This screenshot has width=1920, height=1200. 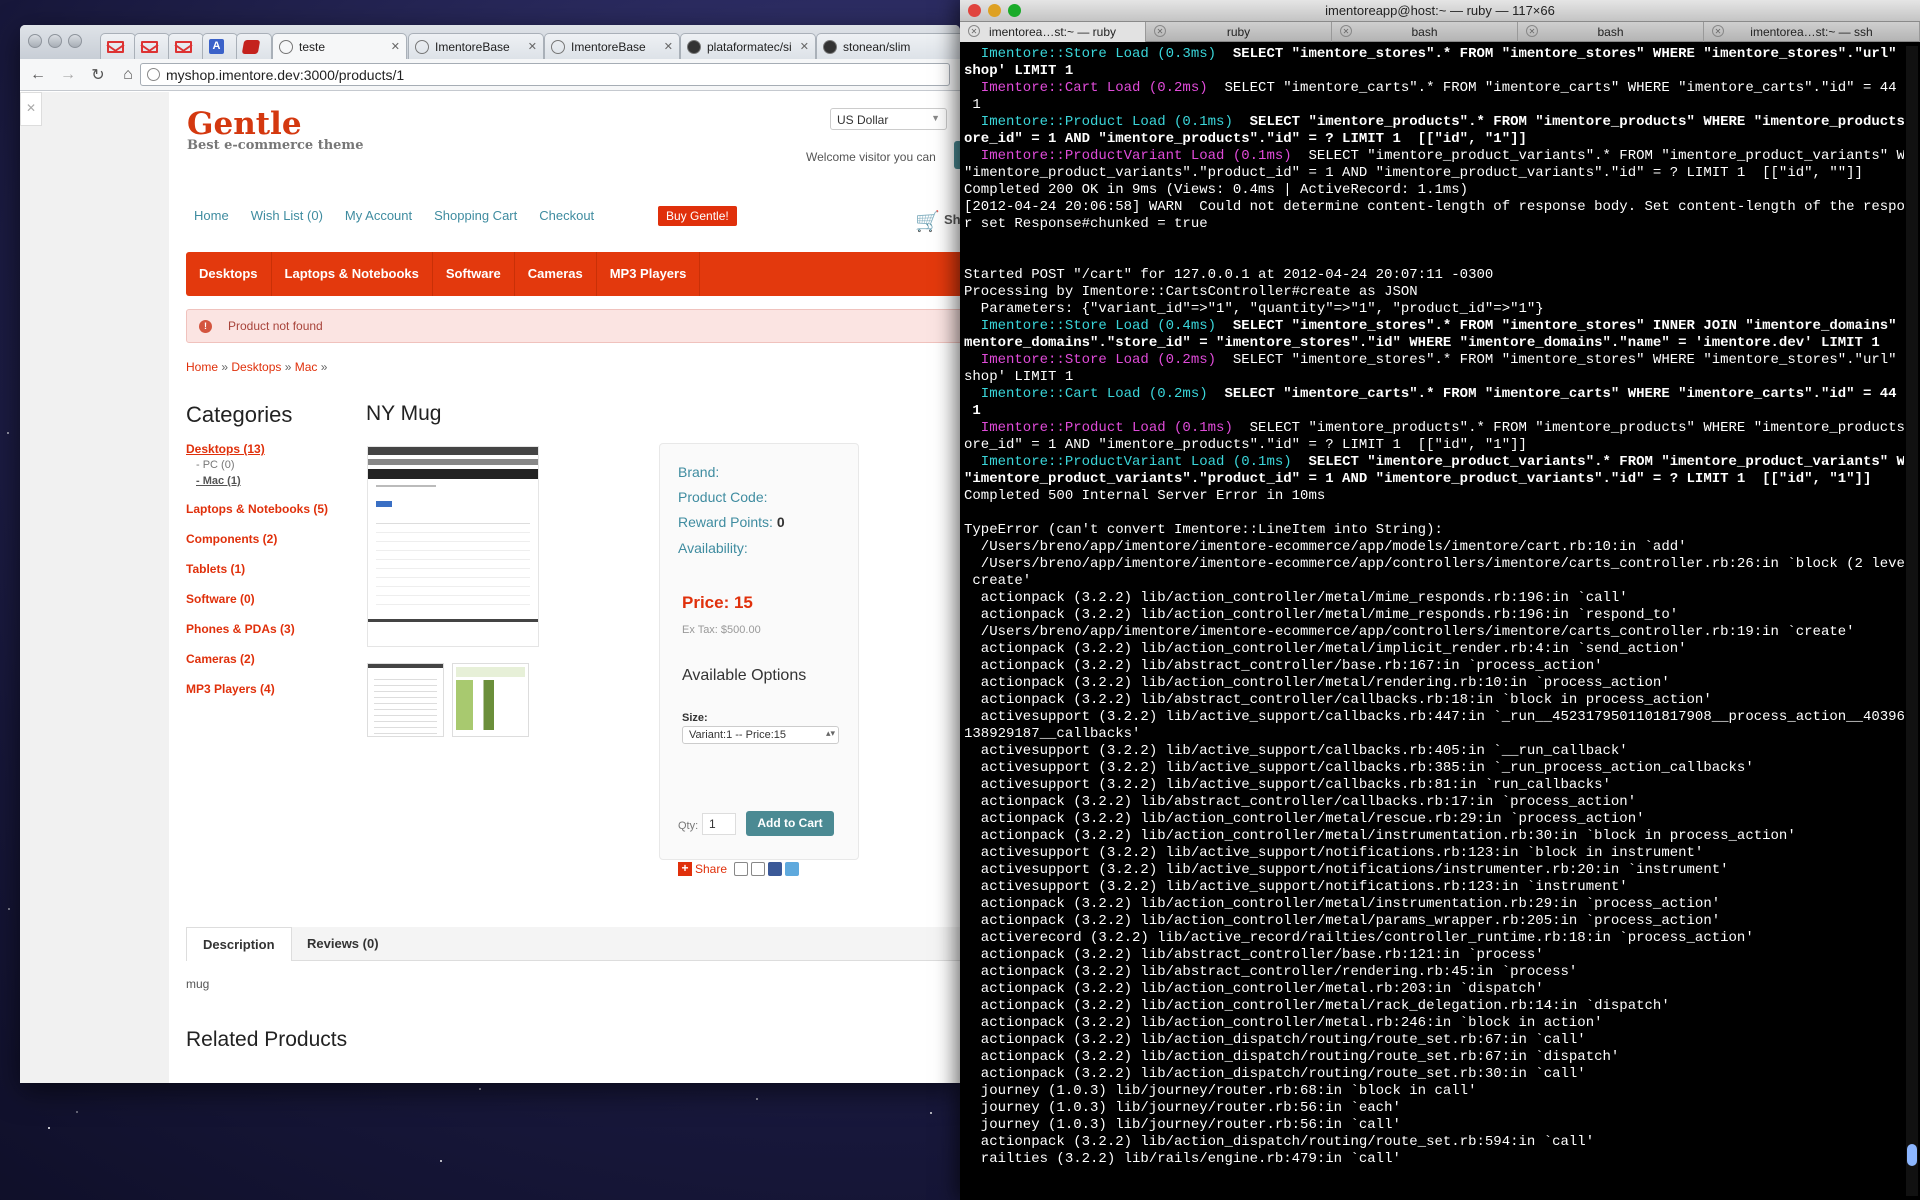 What do you see at coordinates (287, 215) in the screenshot?
I see `link-wish-list: Wish List (0)` at bounding box center [287, 215].